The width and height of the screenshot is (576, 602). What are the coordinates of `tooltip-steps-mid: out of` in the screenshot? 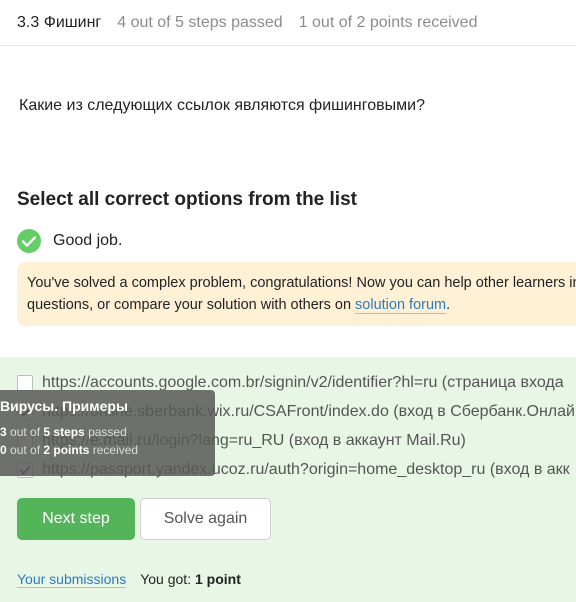 It's located at (25, 432).